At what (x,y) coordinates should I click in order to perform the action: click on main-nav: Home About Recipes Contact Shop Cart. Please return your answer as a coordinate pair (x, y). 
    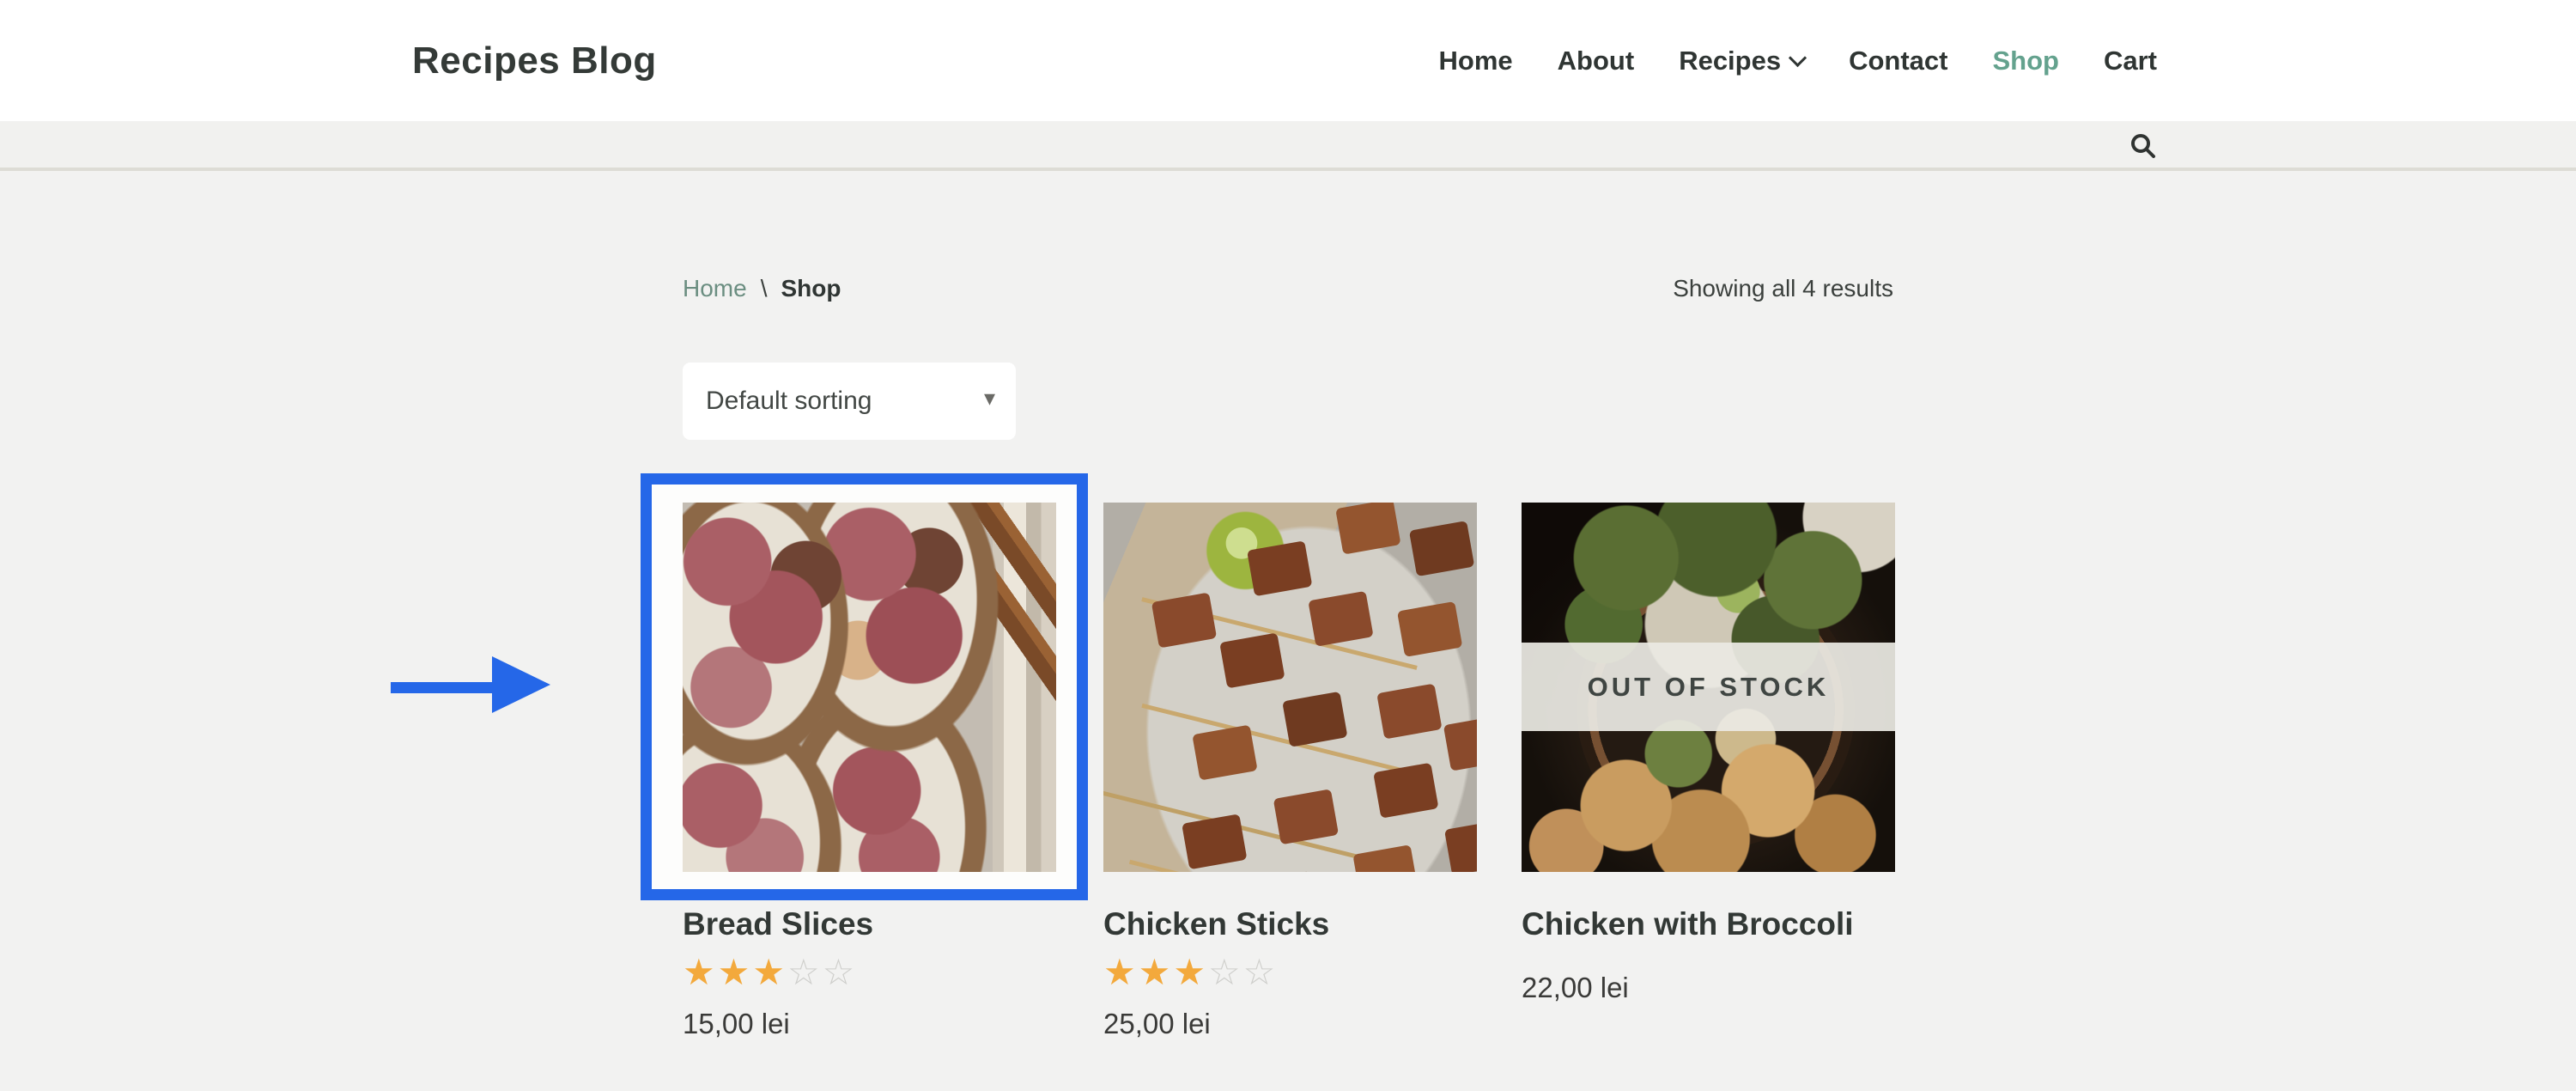
    Looking at the image, I should click on (1798, 61).